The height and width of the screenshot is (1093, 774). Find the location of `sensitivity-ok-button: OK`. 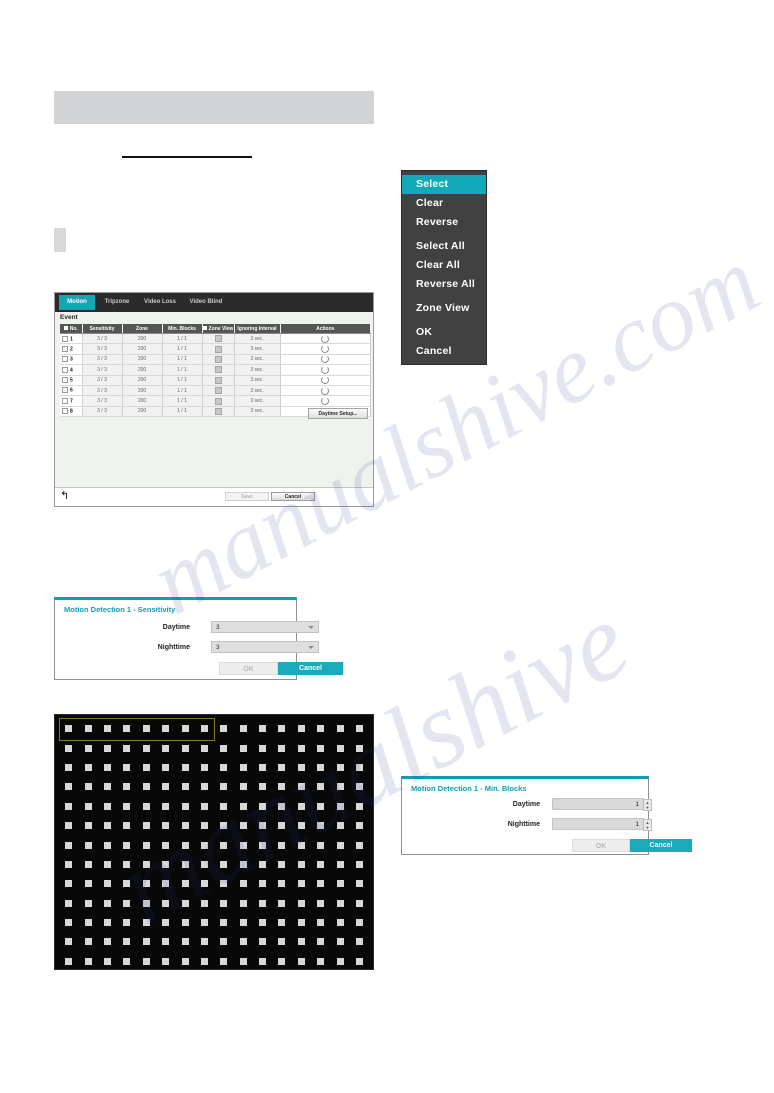

sensitivity-ok-button: OK is located at coordinates (248, 668).